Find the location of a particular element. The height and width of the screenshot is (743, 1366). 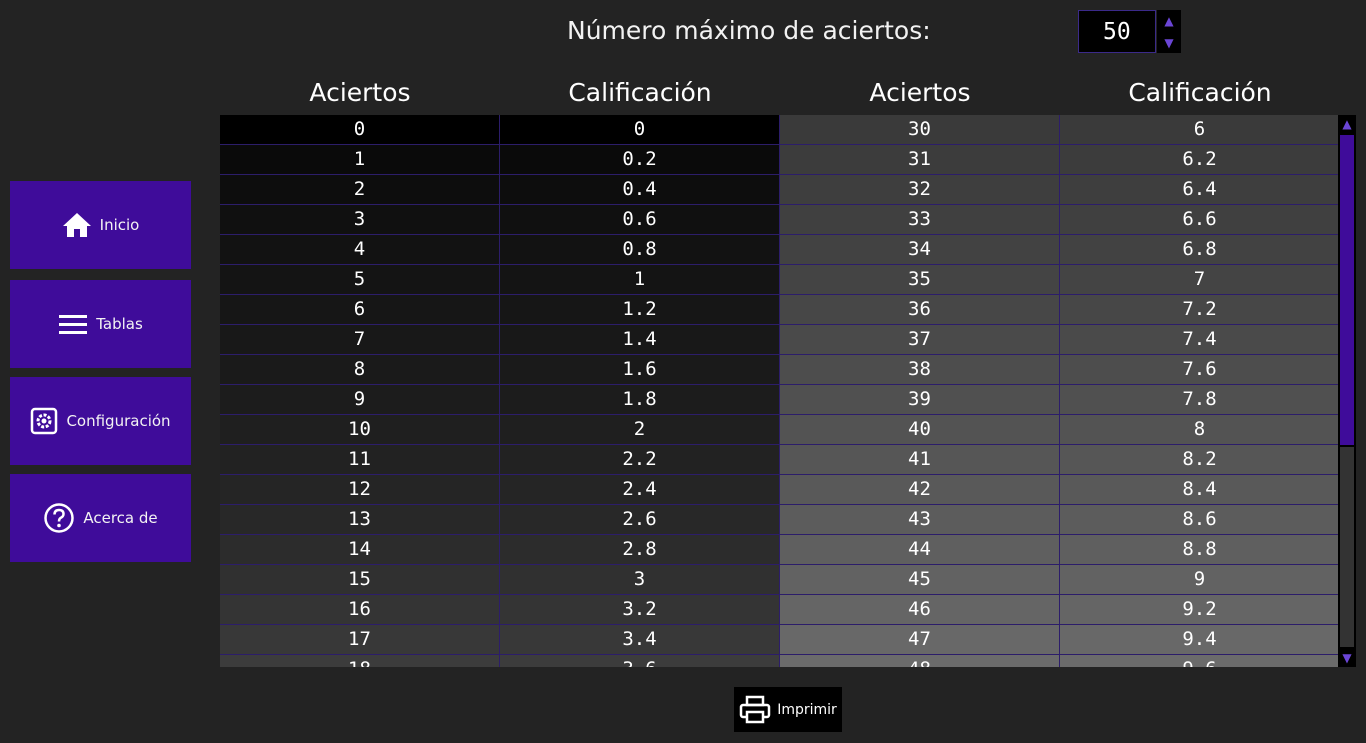

stepper-down-icon: ▼ is located at coordinates (1169, 42).